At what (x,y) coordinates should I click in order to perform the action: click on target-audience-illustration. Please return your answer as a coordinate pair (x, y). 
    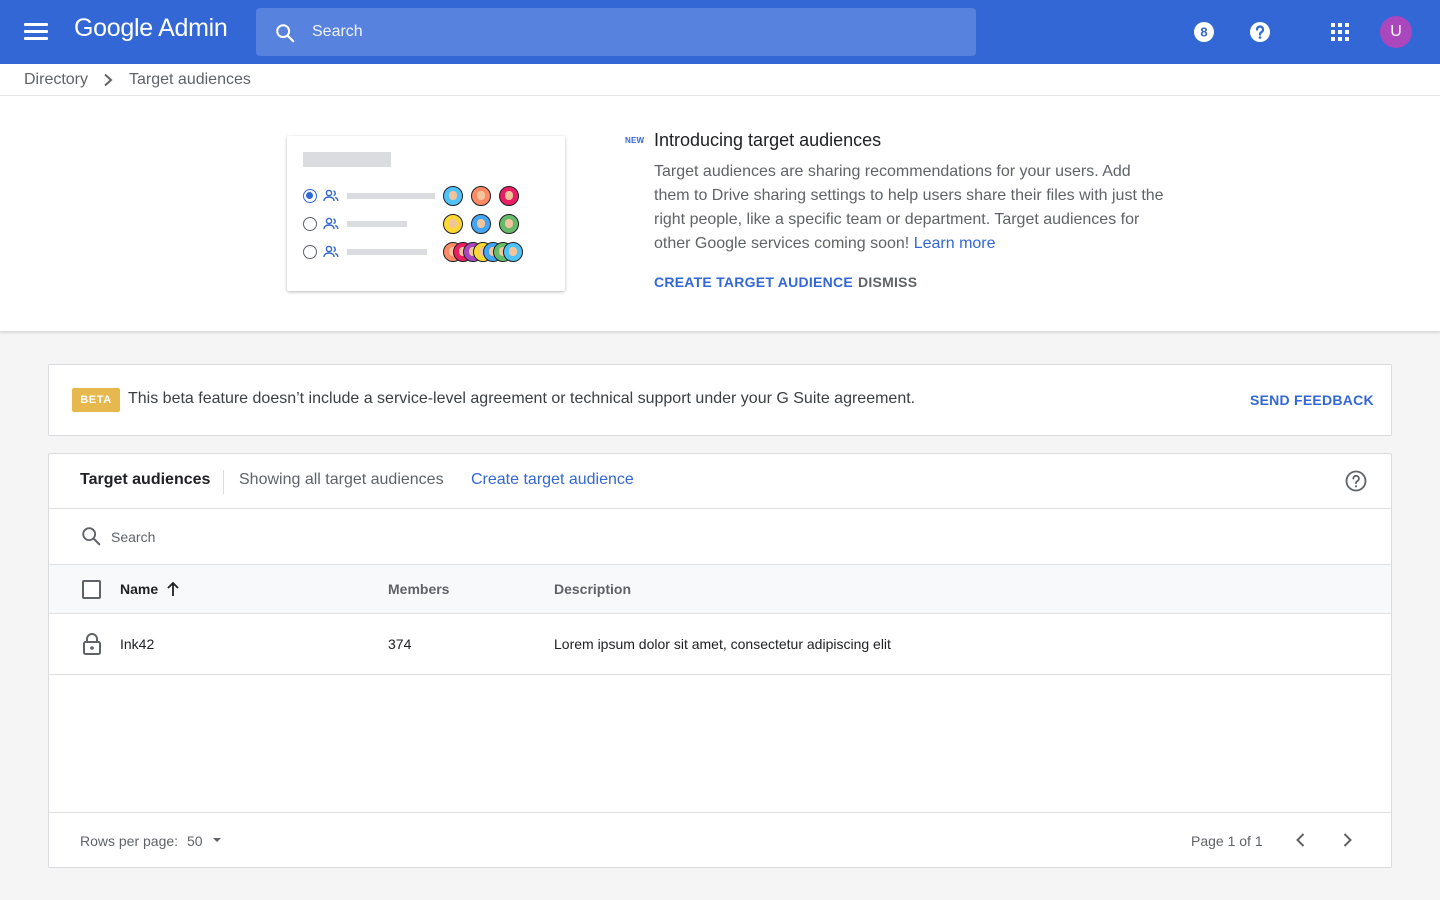
    Looking at the image, I should click on (426, 213).